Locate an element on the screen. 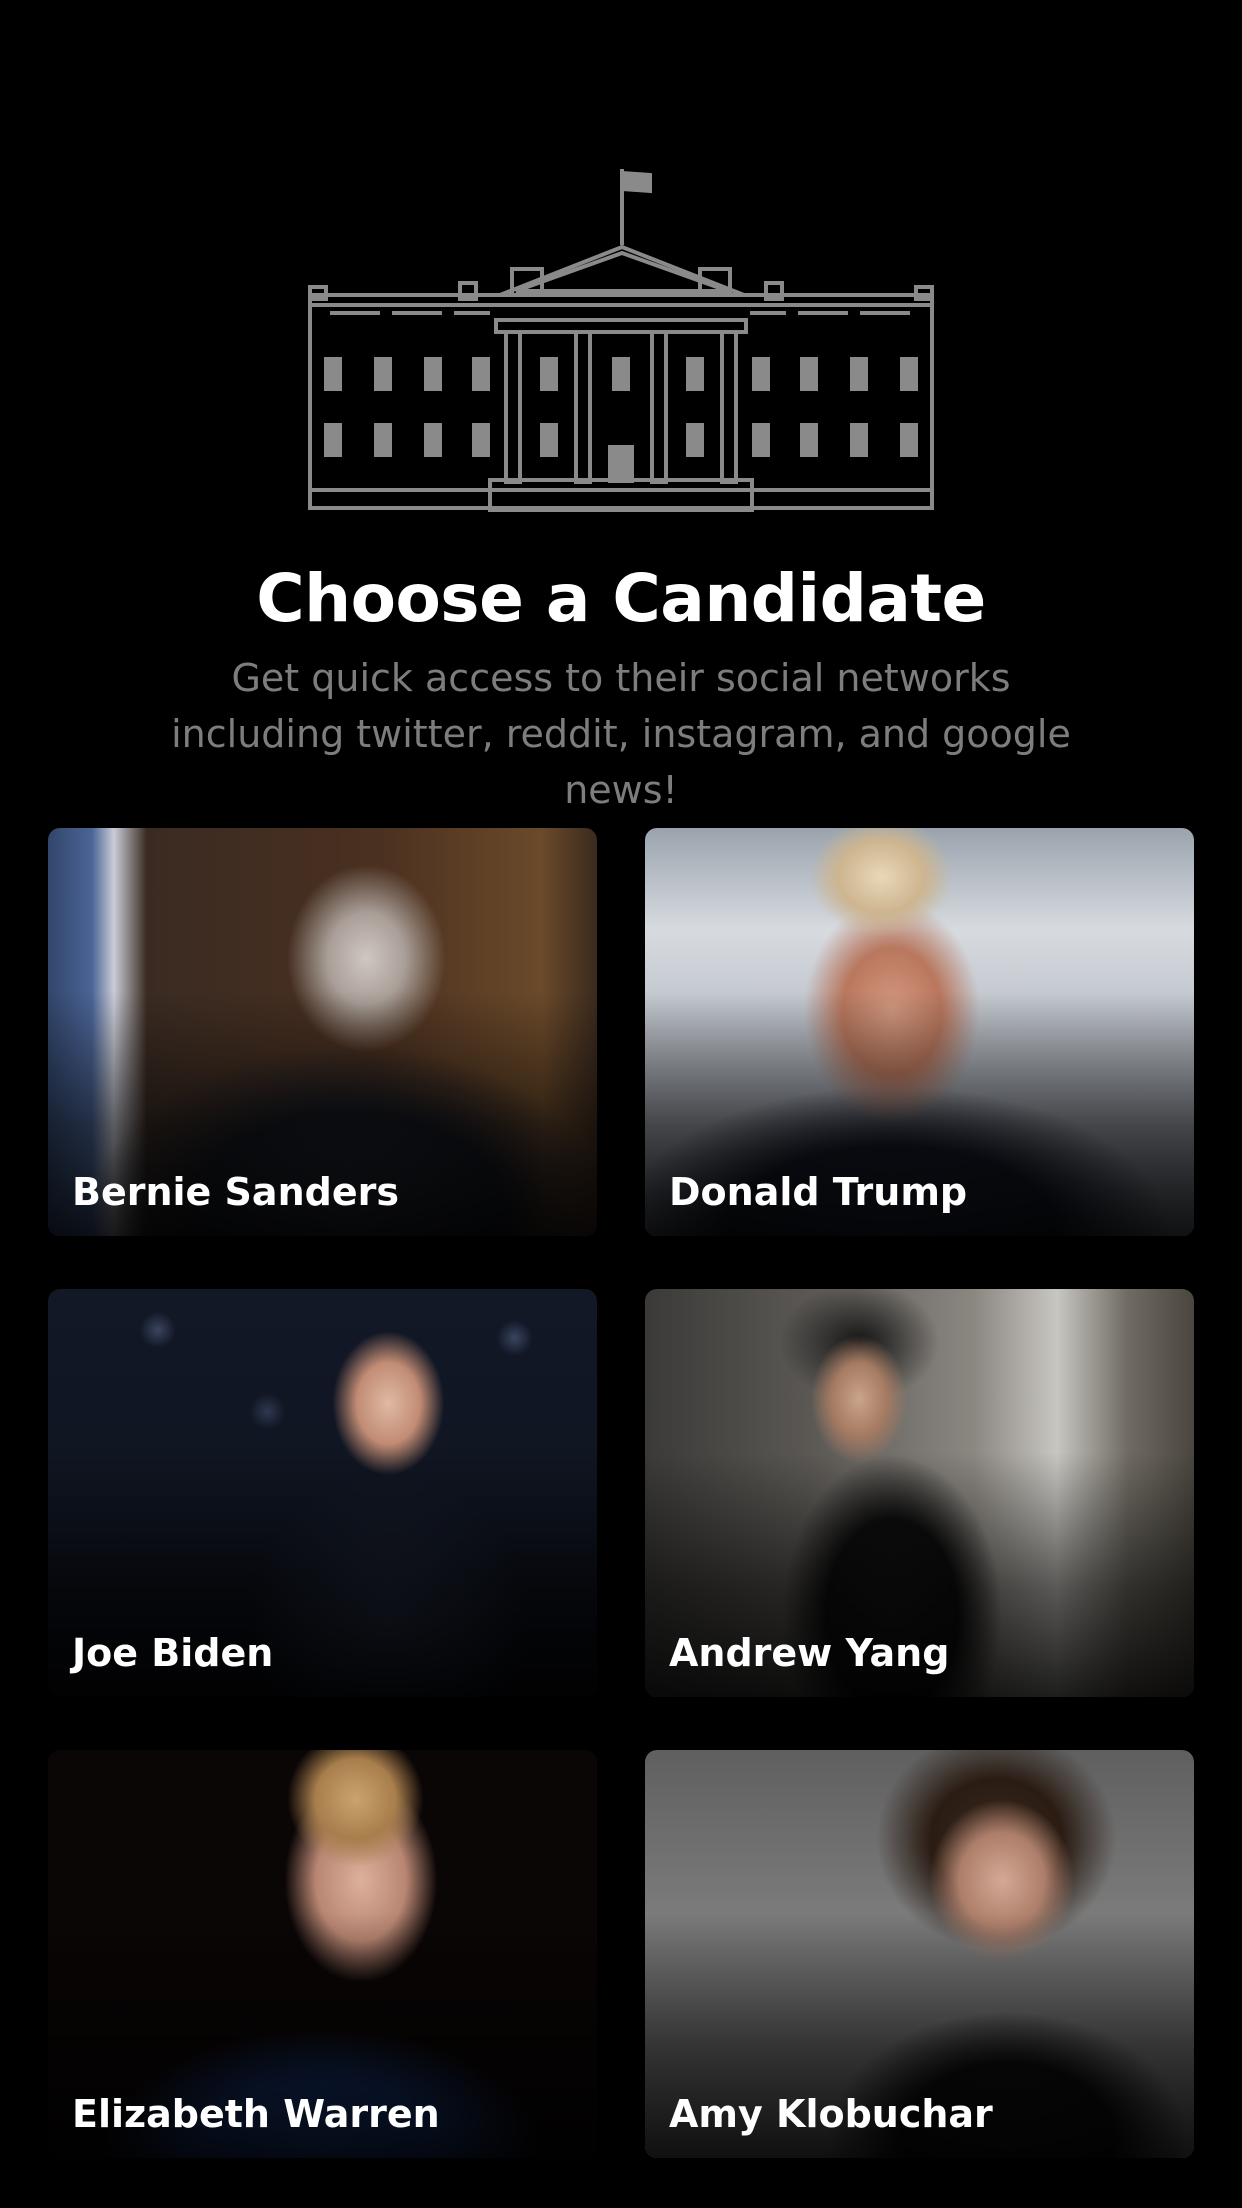 The height and width of the screenshot is (2208, 1242). page-title: Choose a Candidate is located at coordinates (621, 598).